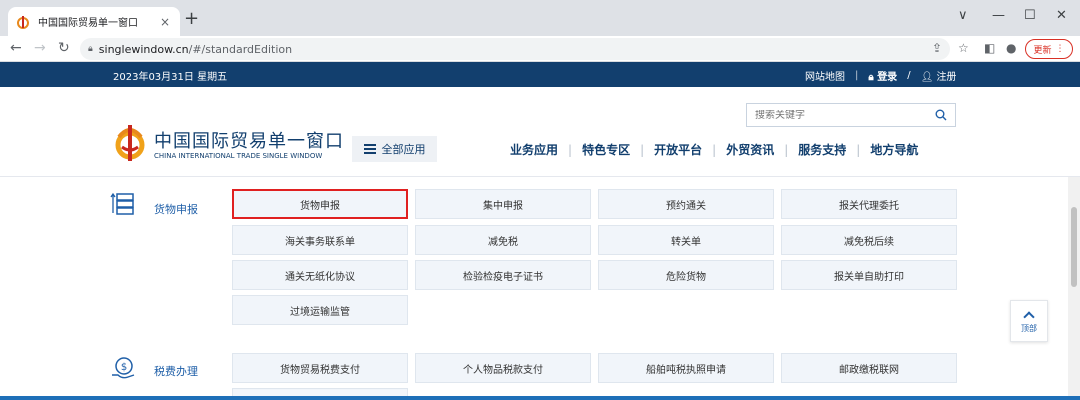 The image size is (1080, 400). I want to click on main-nav: 业务应用 | 特色专区 | 开放平台 | 外贸资讯 | 服务支持 | 地方导航, so click(714, 149).